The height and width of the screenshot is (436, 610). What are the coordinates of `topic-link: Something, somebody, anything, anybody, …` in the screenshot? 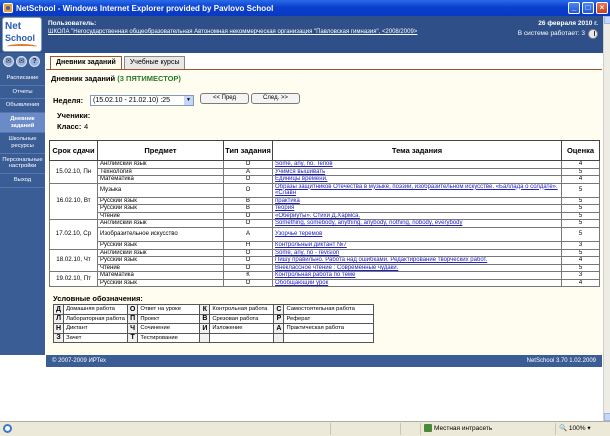 It's located at (417, 223).